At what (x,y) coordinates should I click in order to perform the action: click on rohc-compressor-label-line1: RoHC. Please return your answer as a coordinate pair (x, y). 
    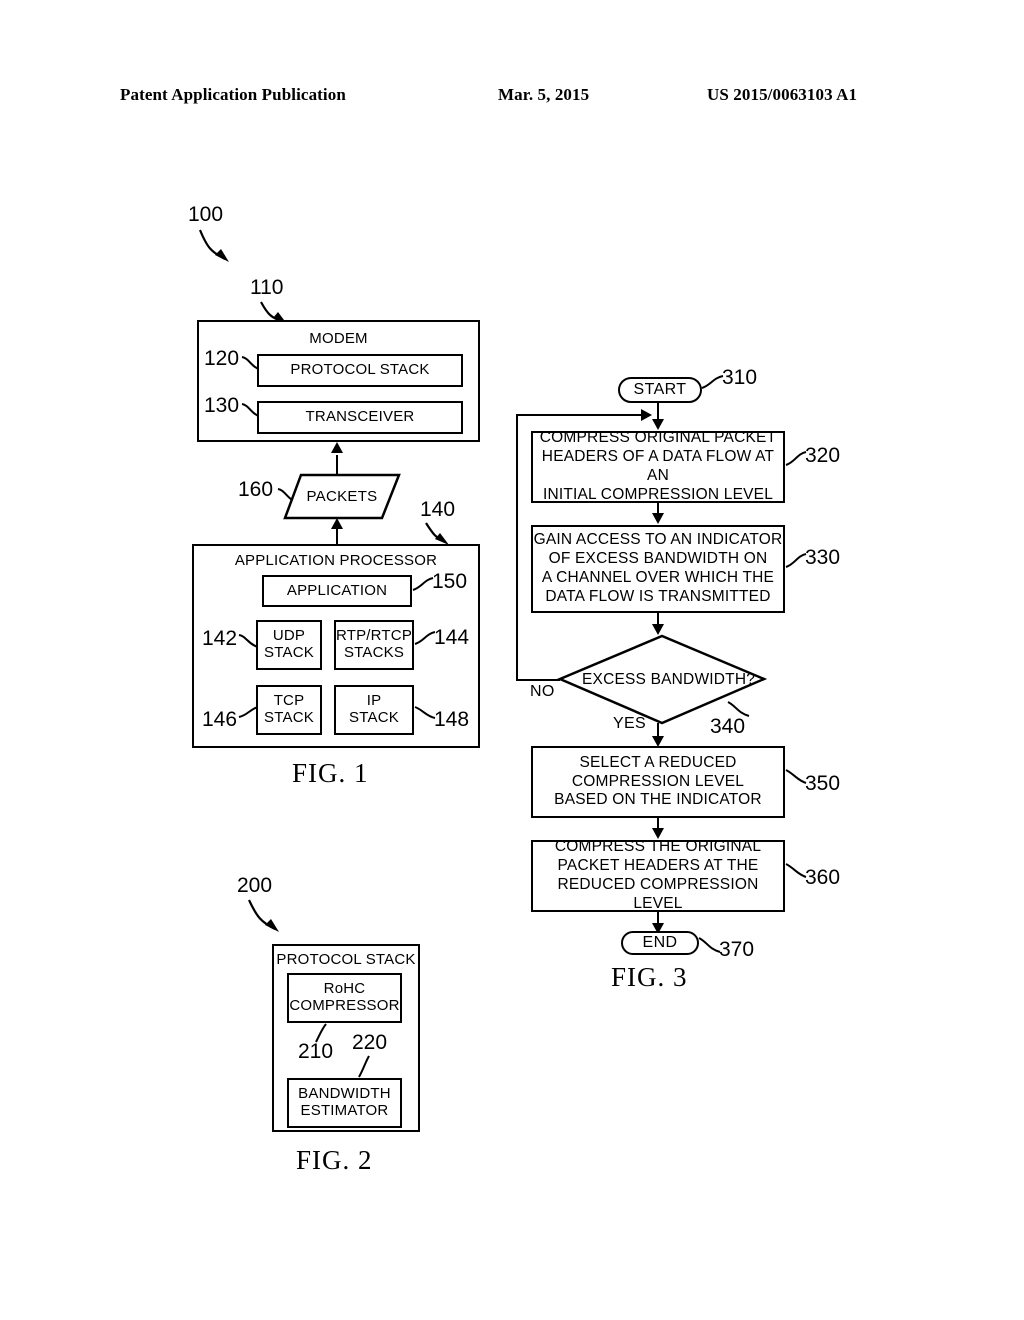
    Looking at the image, I should click on (344, 989).